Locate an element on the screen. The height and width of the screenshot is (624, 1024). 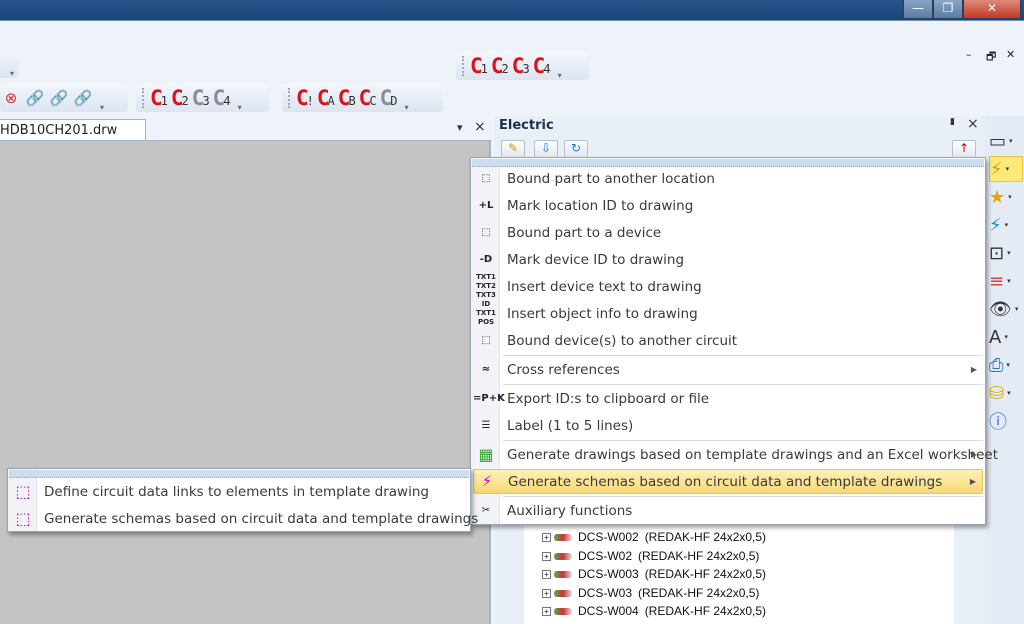
document-tab: HDB10CH201.drw is located at coordinates (73, 129).